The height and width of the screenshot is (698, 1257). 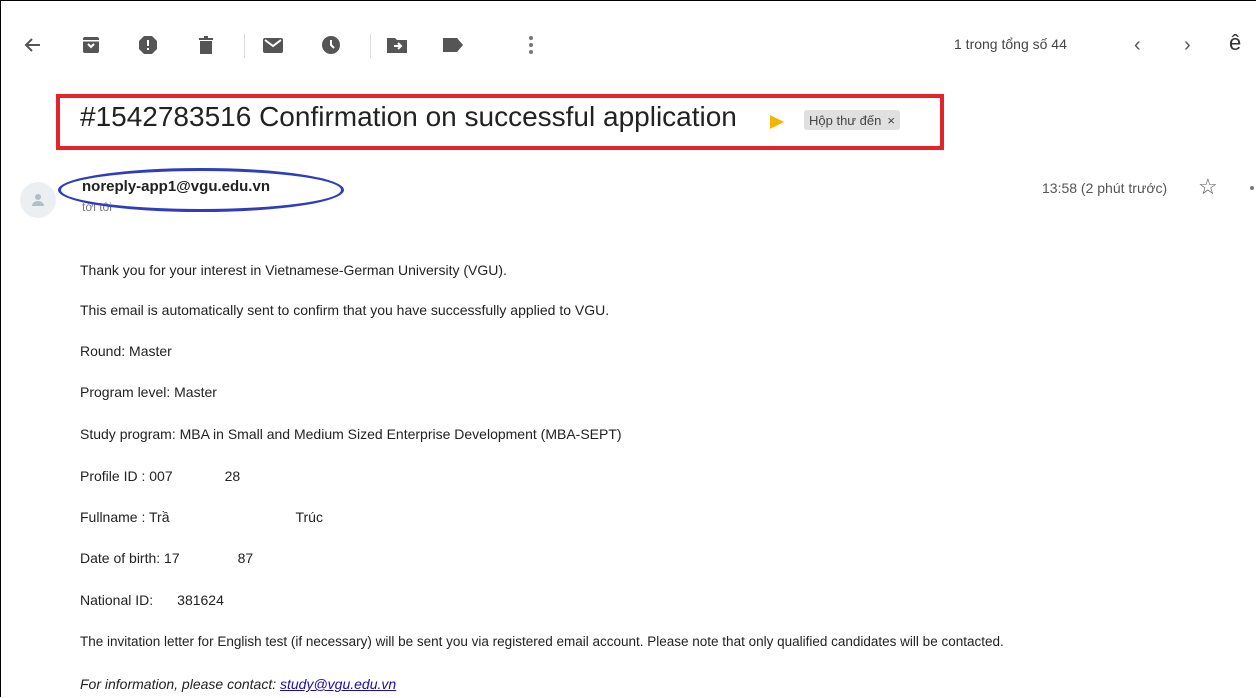 I want to click on report-spam-icon, so click(x=148, y=45).